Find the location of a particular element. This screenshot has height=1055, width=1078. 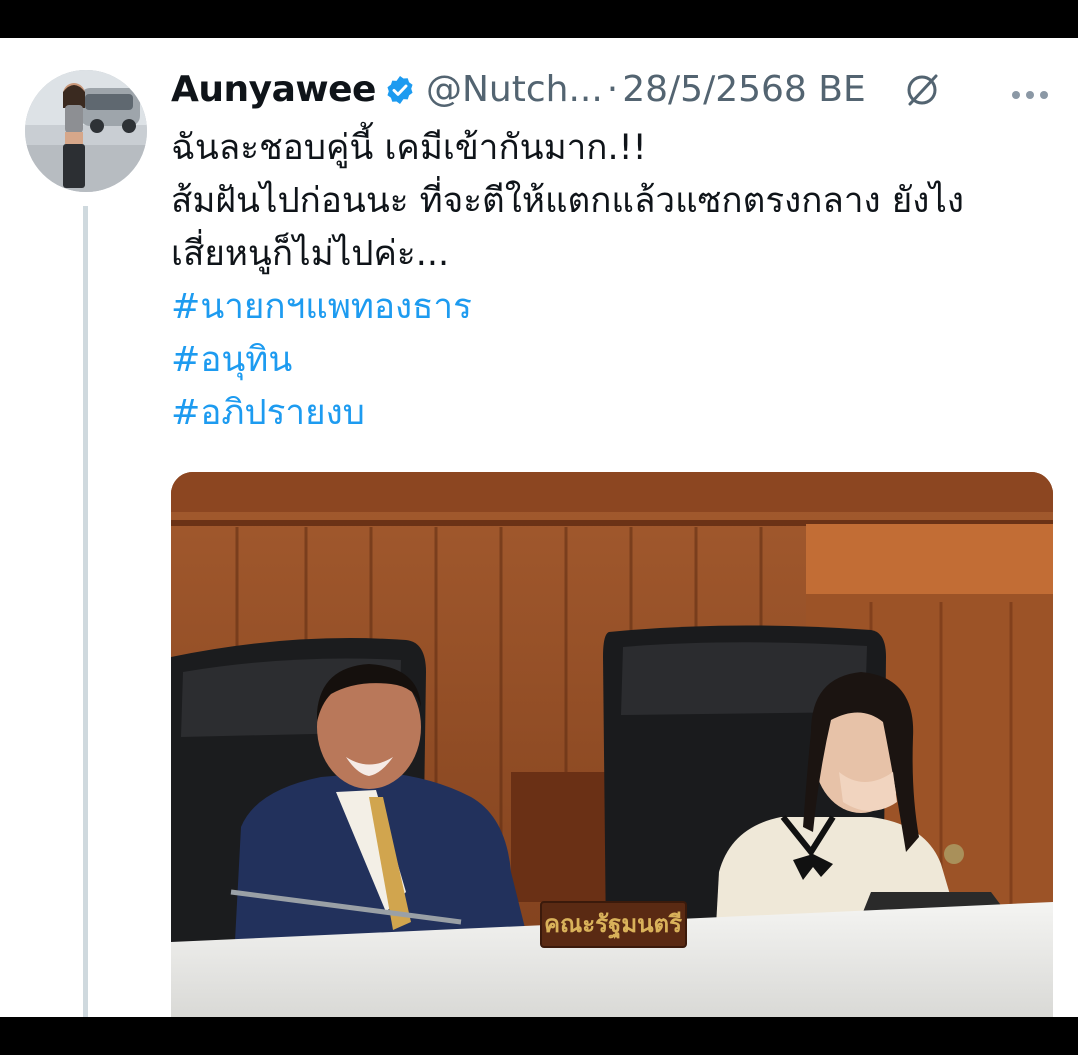

post-date: 28/5/2568 BE is located at coordinates (743, 90).